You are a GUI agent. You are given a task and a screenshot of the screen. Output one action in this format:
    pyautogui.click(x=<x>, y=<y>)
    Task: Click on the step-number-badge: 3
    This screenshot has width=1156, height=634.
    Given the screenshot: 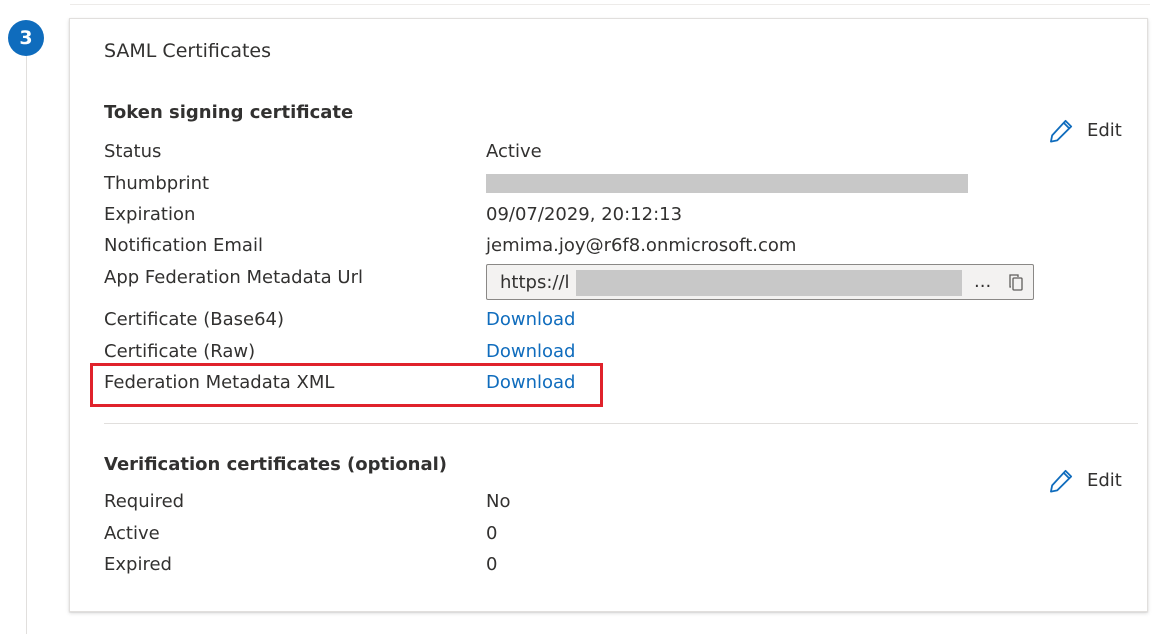 What is the action you would take?
    pyautogui.click(x=26, y=38)
    